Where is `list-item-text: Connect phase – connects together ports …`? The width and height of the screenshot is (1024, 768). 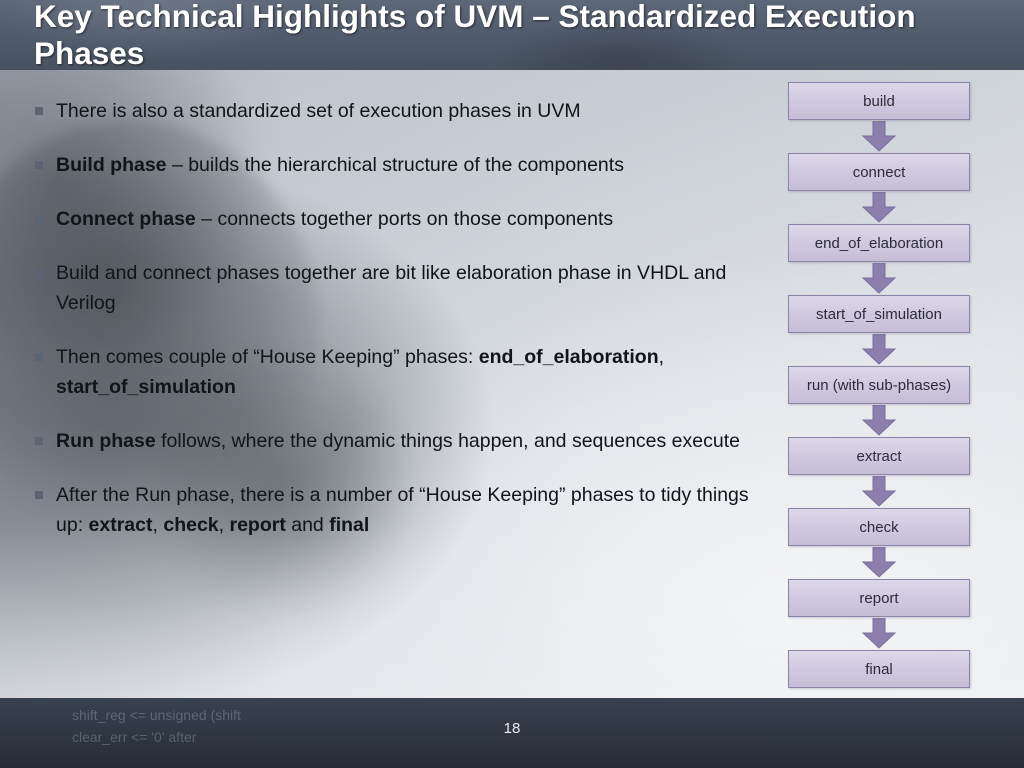 list-item-text: Connect phase – connects together ports … is located at coordinates (335, 219).